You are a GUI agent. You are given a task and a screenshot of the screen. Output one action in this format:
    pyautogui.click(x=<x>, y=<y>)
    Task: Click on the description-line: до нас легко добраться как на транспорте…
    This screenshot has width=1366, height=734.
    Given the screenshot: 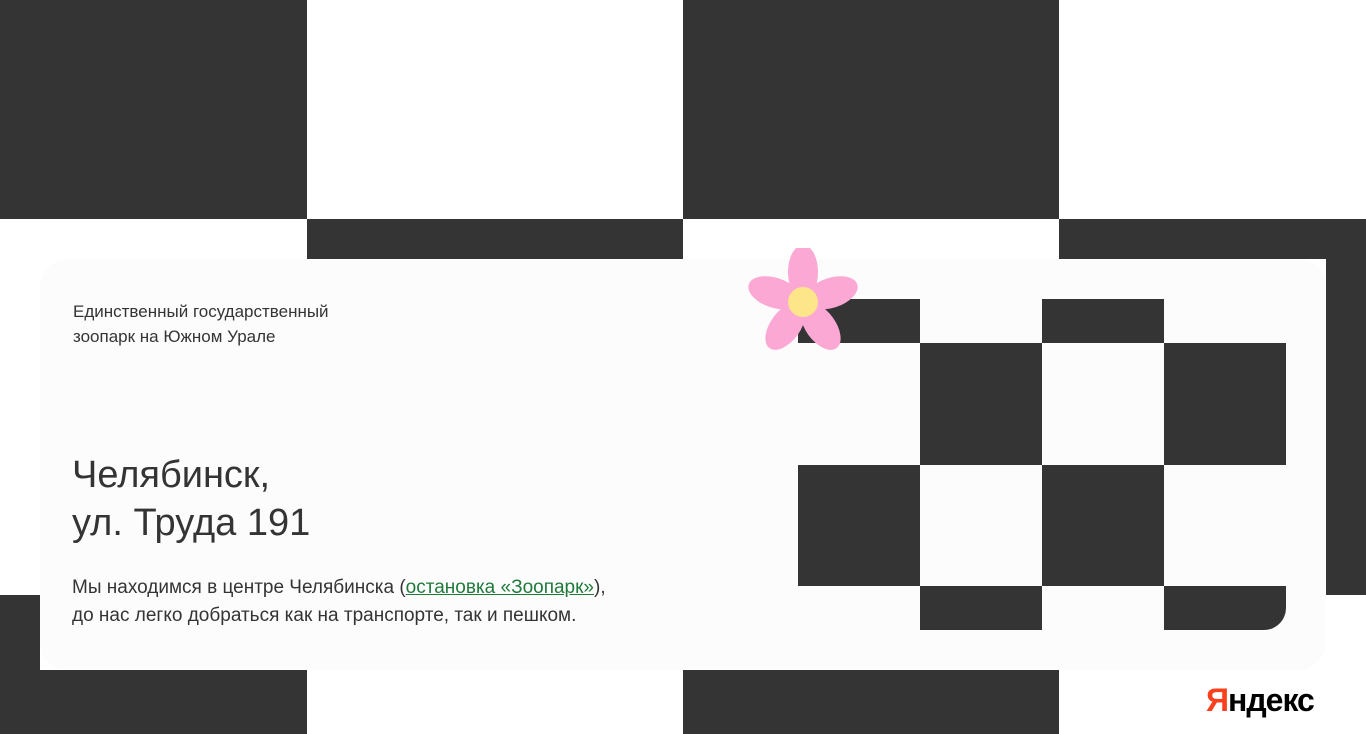 What is the action you would take?
    pyautogui.click(x=324, y=615)
    